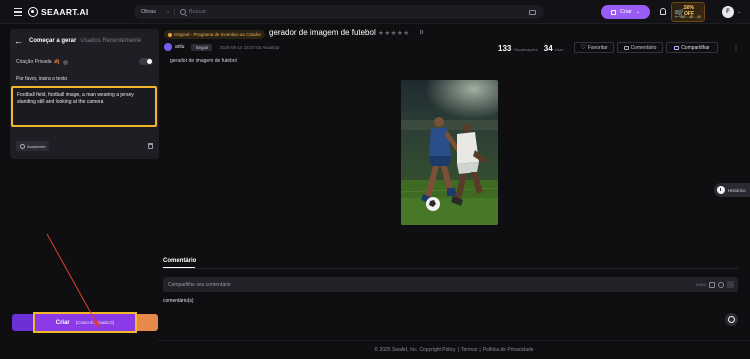  I want to click on generate-button-label: Criar, so click(62, 322).